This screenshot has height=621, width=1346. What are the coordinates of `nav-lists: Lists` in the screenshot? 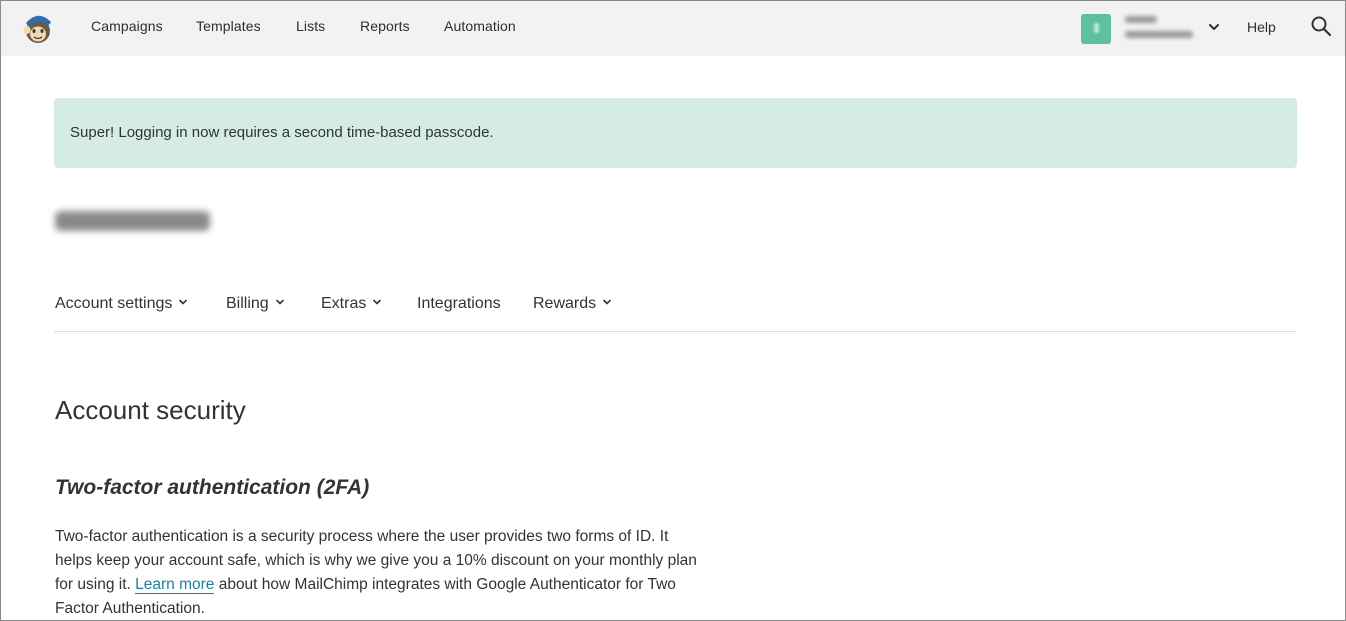 It's located at (310, 26).